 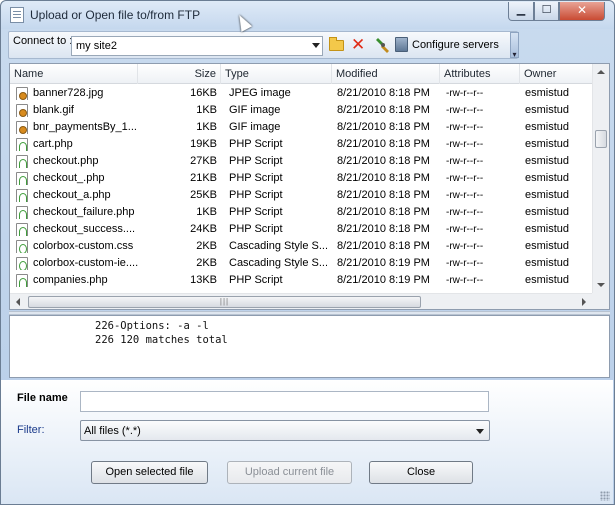 What do you see at coordinates (260, 93) in the screenshot?
I see `cell-type: JPEG image` at bounding box center [260, 93].